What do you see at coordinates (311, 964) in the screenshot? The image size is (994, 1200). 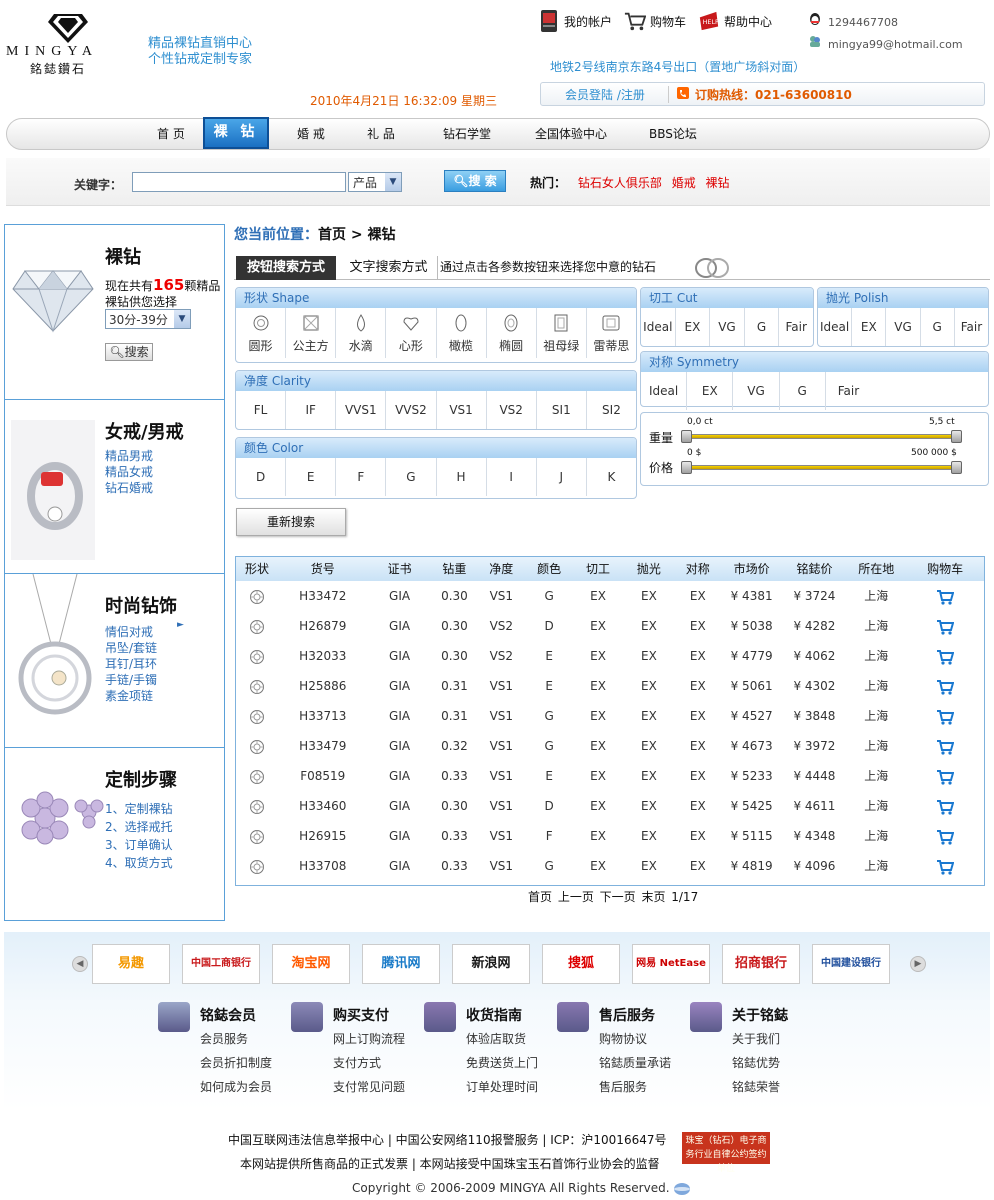 I see `partner-logo: 淘宝网` at bounding box center [311, 964].